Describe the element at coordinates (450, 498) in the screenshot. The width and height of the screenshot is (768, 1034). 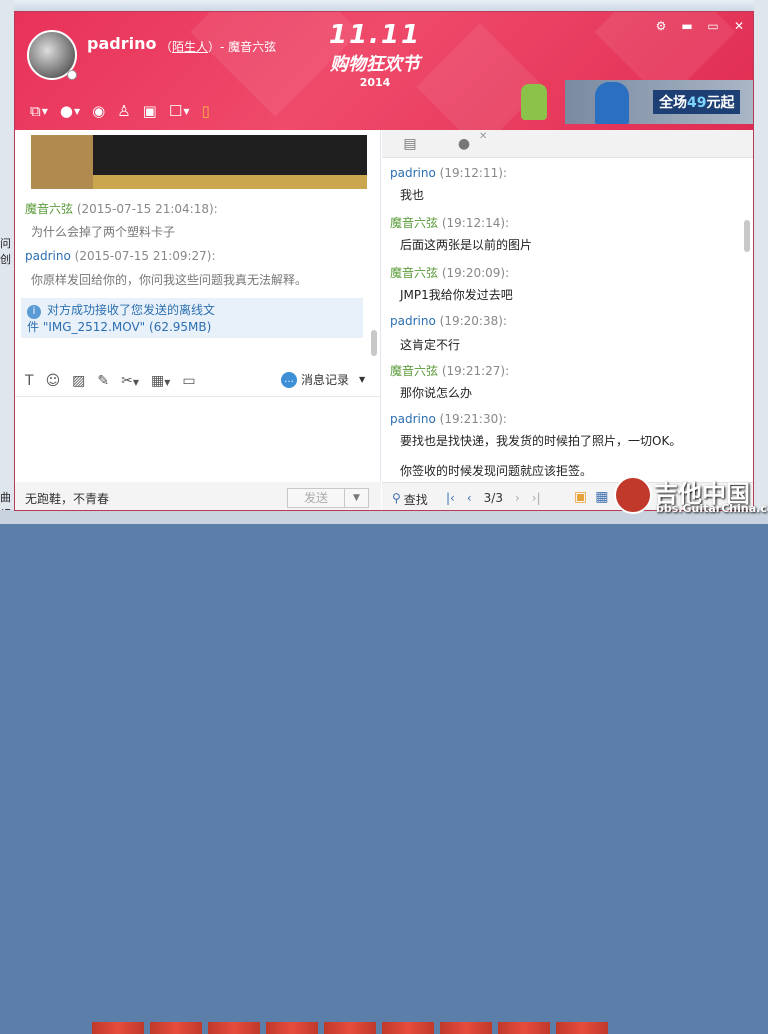
I see `first-page-icon: |‹` at that location.